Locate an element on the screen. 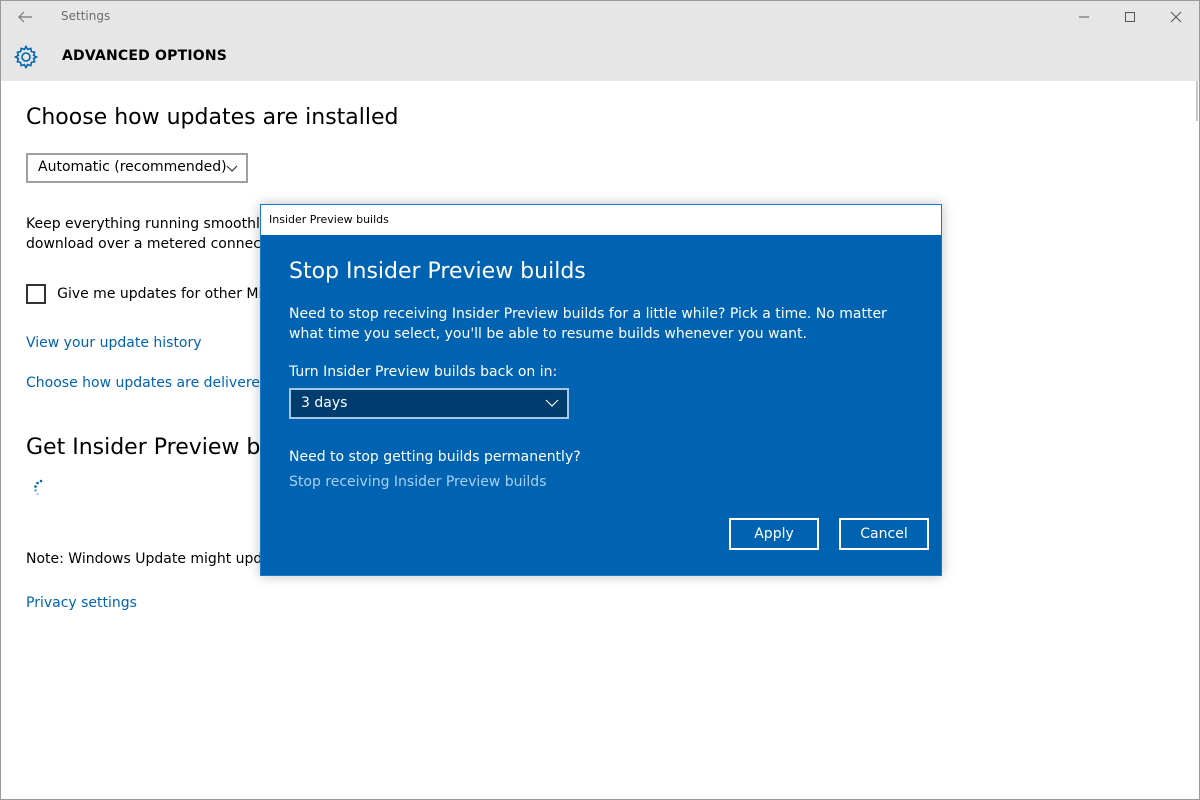  page-header: ADVANCED OPTIONS is located at coordinates (600, 57).